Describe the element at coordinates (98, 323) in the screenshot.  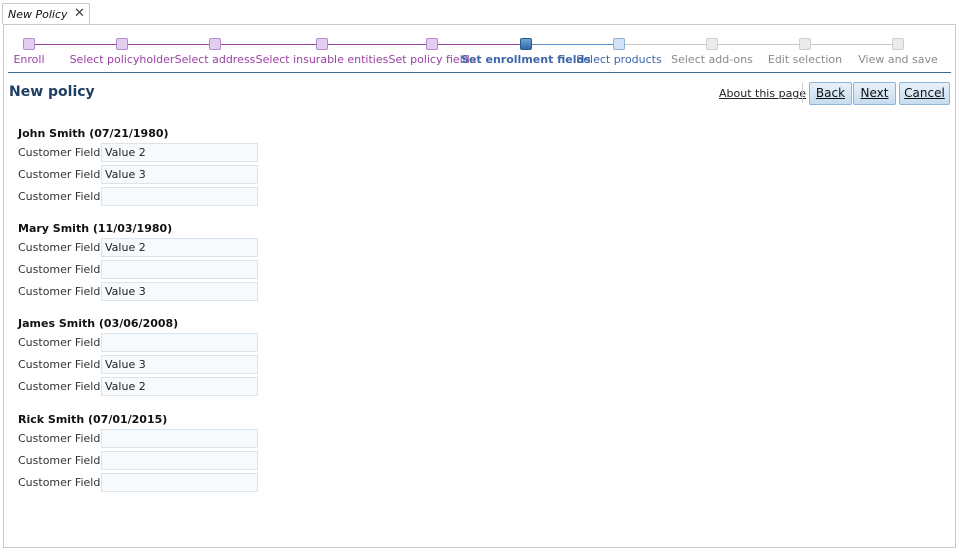
I see `person-name: James Smith (03/06/2008)` at that location.